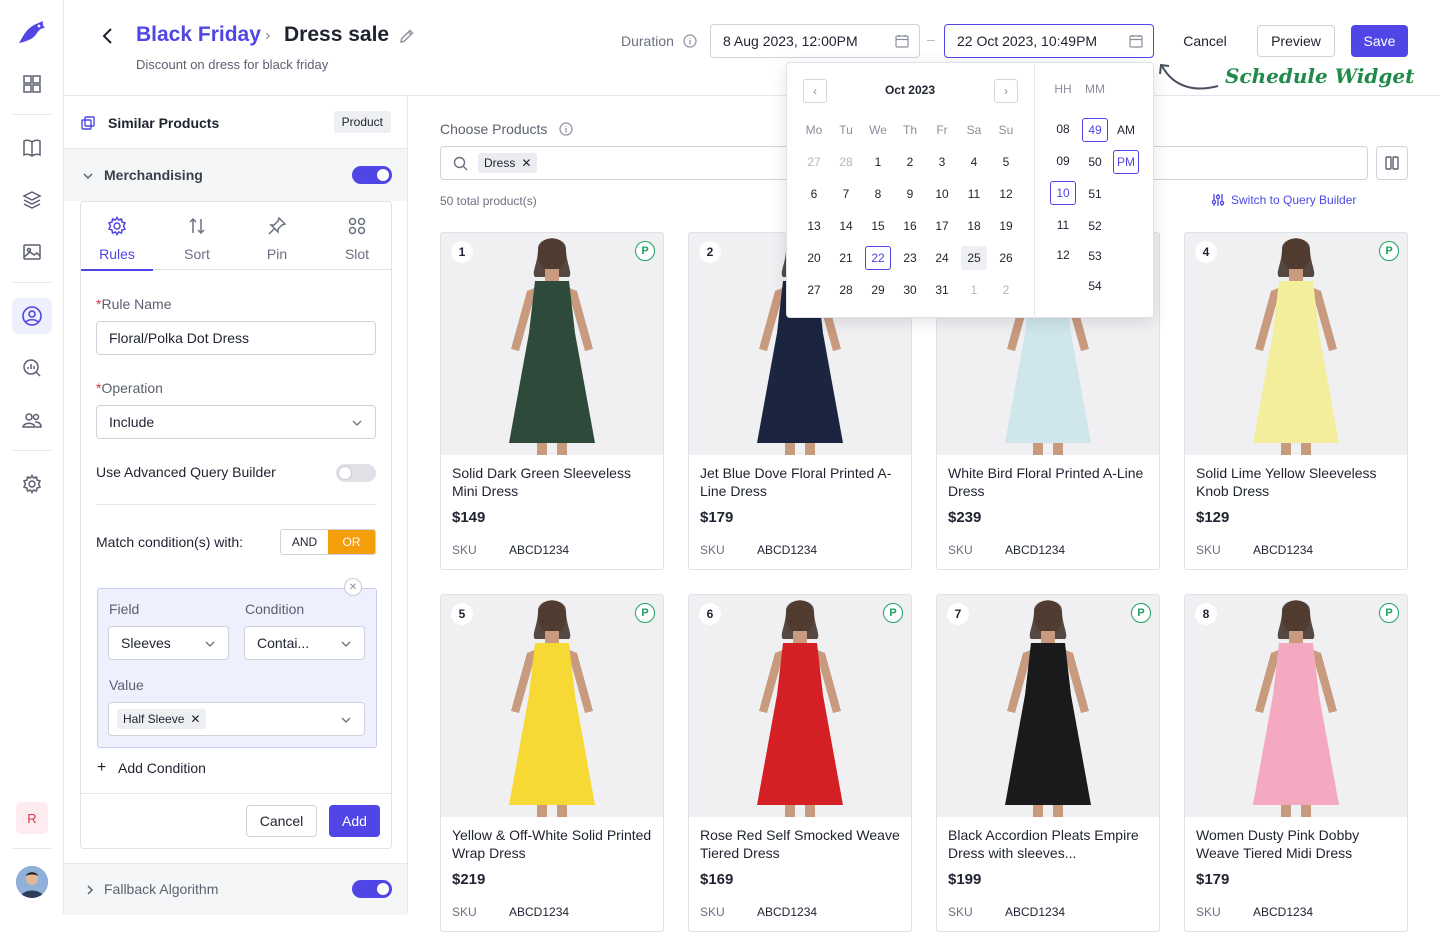 This screenshot has width=1440, height=932. Describe the element at coordinates (236, 422) in the screenshot. I see `operation-select: Include` at that location.